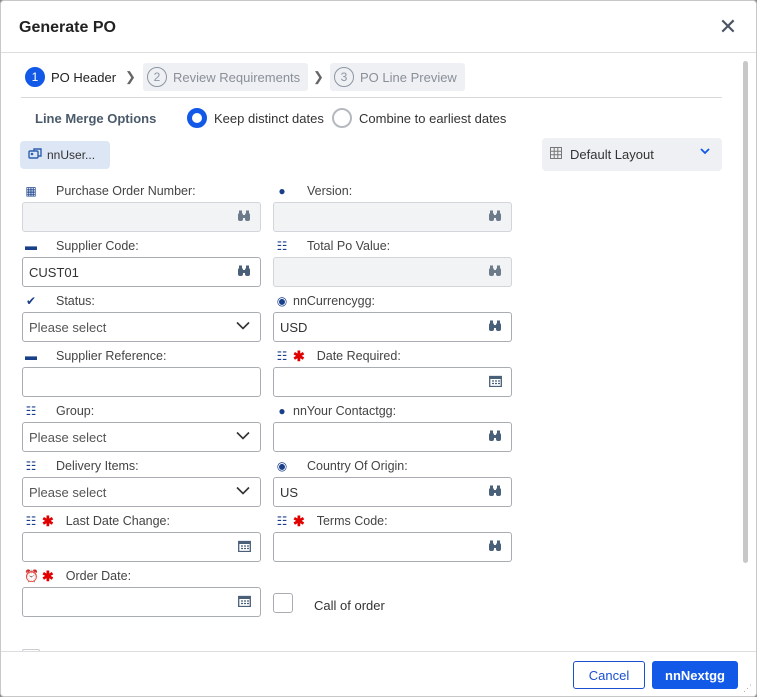 The height and width of the screenshot is (697, 757). I want to click on checkmark-icon: ✔, so click(31, 301).